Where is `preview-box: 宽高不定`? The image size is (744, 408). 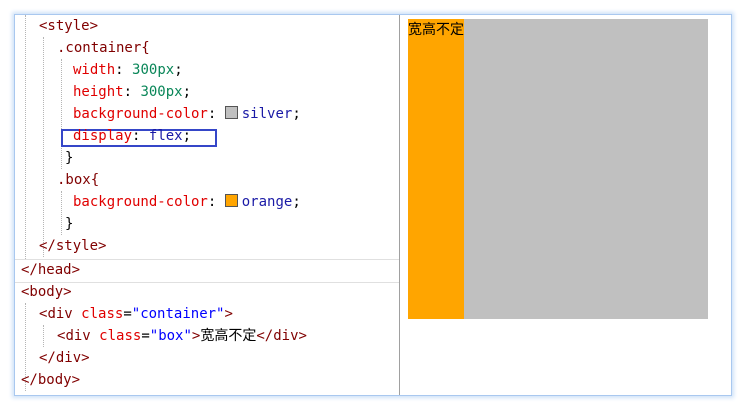
preview-box: 宽高不定 is located at coordinates (436, 169).